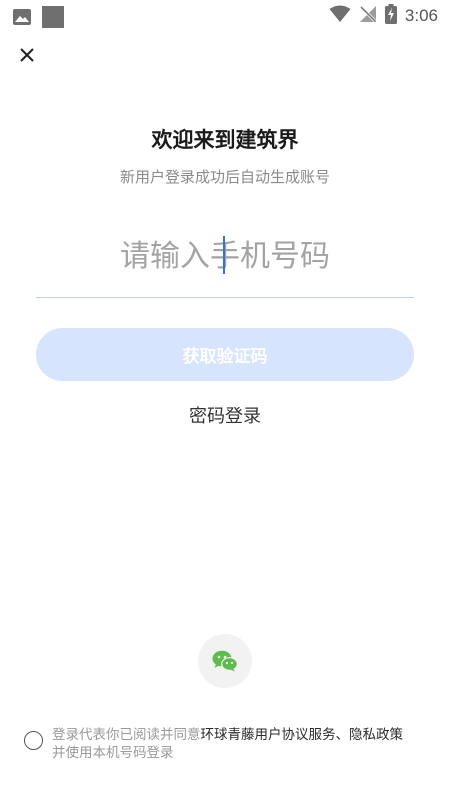 The height and width of the screenshot is (800, 450). I want to click on phone-field, so click(225, 262).